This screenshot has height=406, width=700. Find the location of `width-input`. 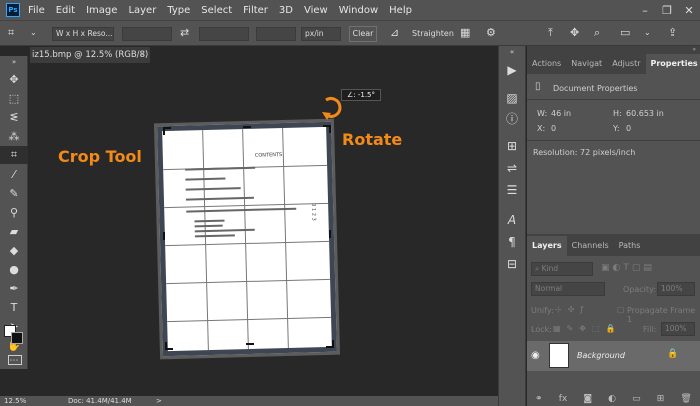

width-input is located at coordinates (147, 34).